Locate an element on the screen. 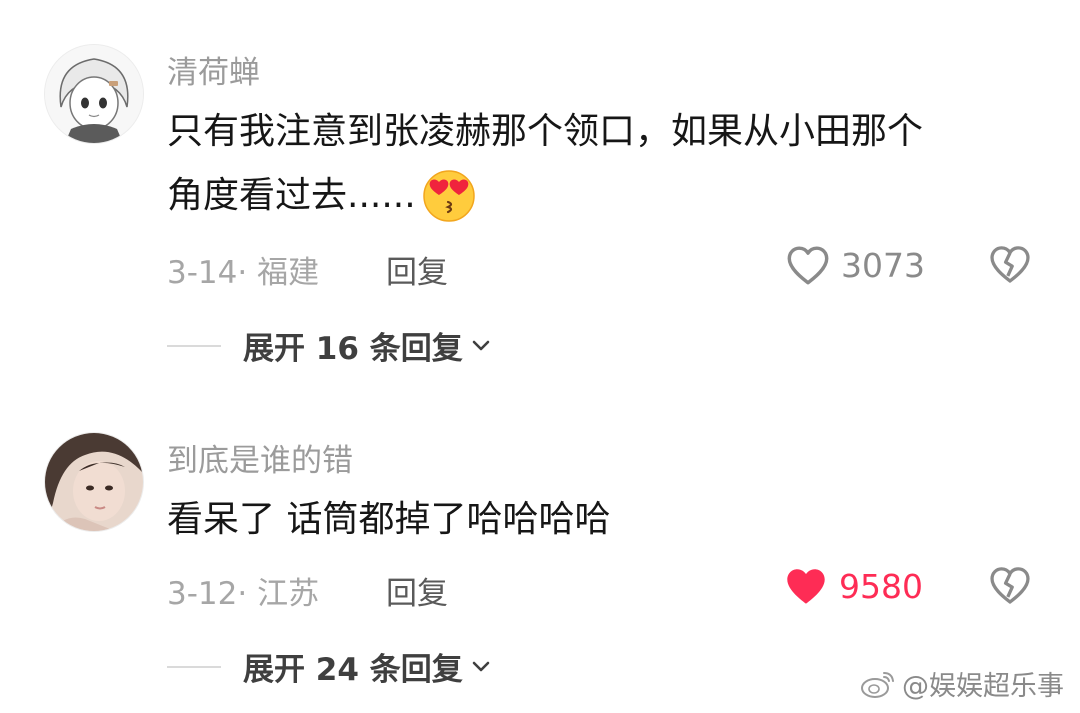 The width and height of the screenshot is (1080, 713). expand-replies: 展开 24 条回复 is located at coordinates (329, 666).